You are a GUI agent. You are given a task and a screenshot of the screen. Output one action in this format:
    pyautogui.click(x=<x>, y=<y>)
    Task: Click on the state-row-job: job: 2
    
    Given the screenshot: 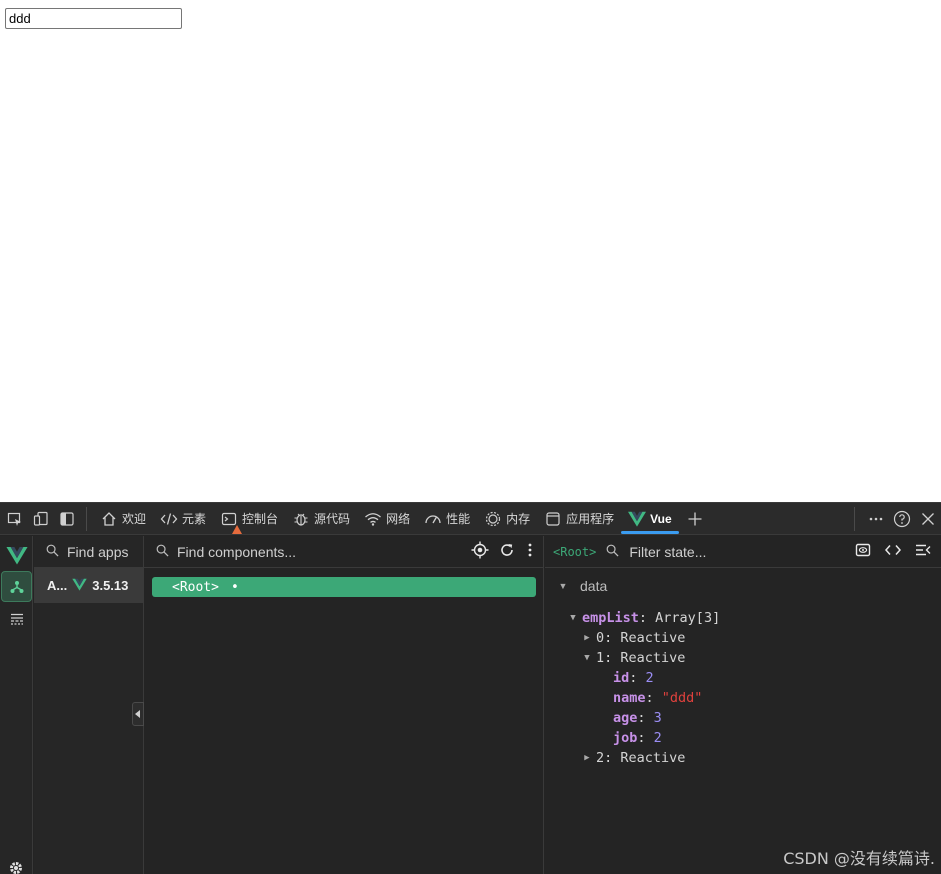 What is the action you would take?
    pyautogui.click(x=743, y=738)
    